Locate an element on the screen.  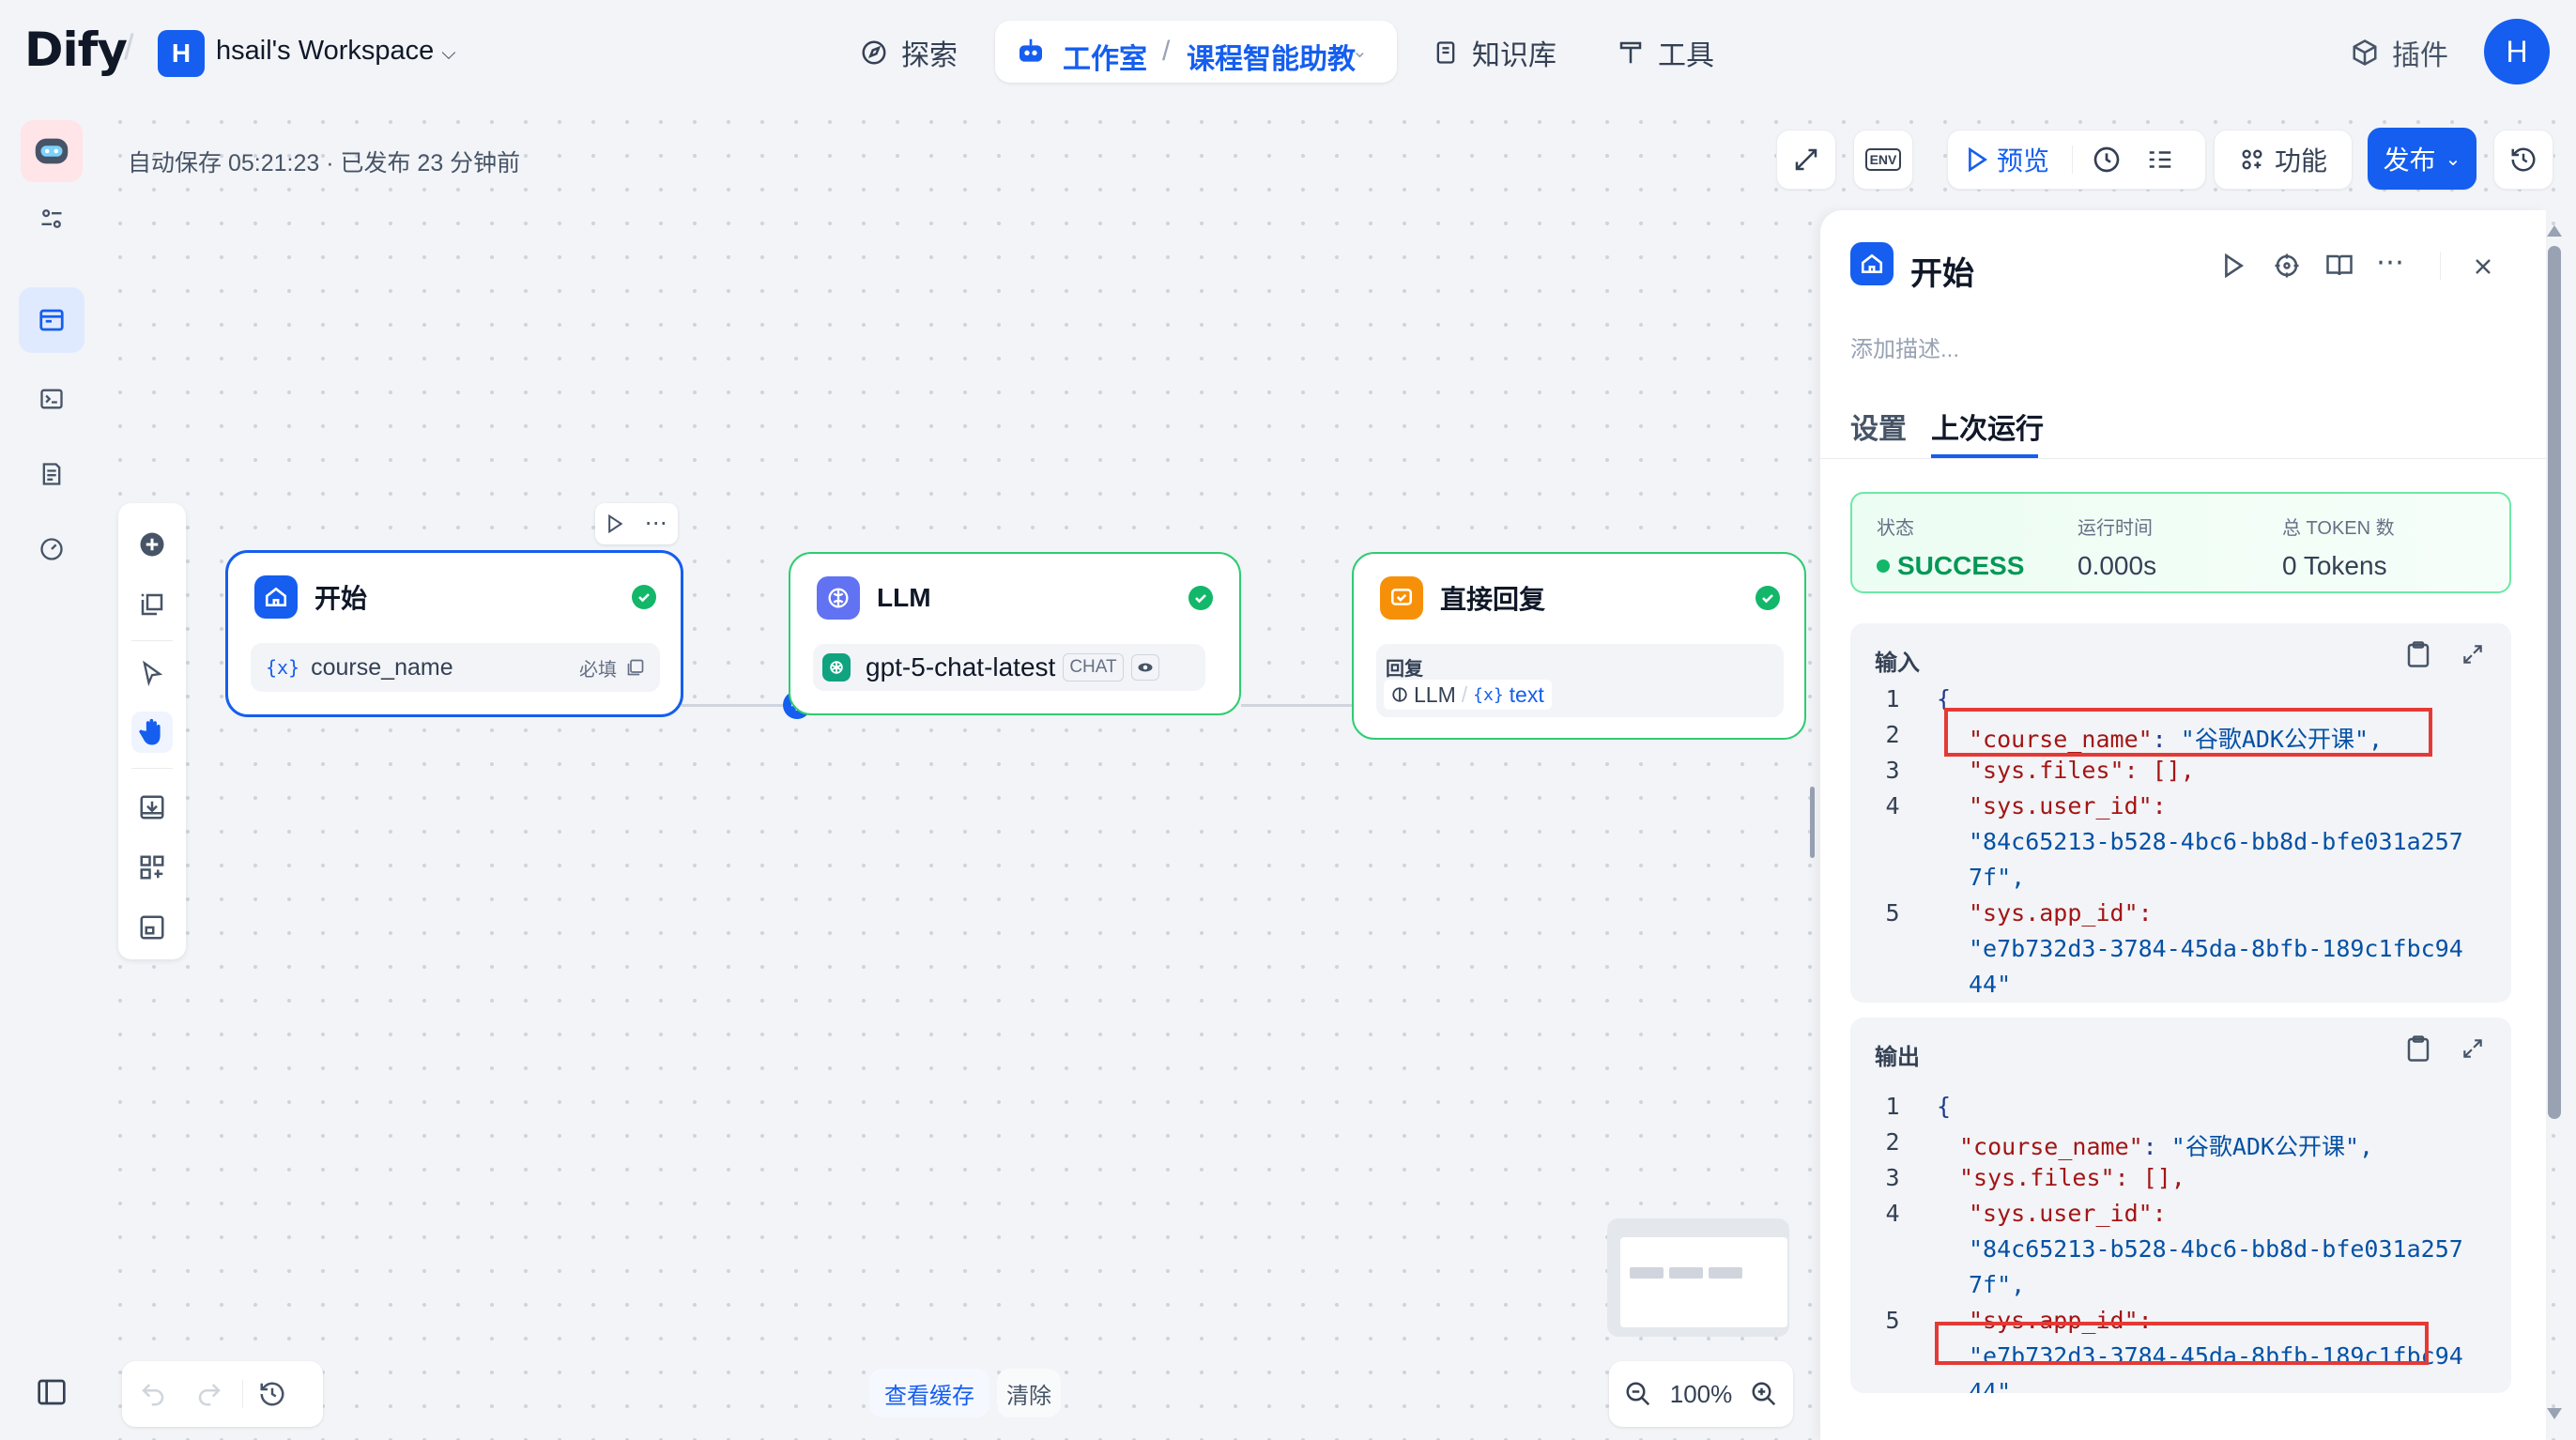
expand-square-icon is located at coordinates (1806, 159).